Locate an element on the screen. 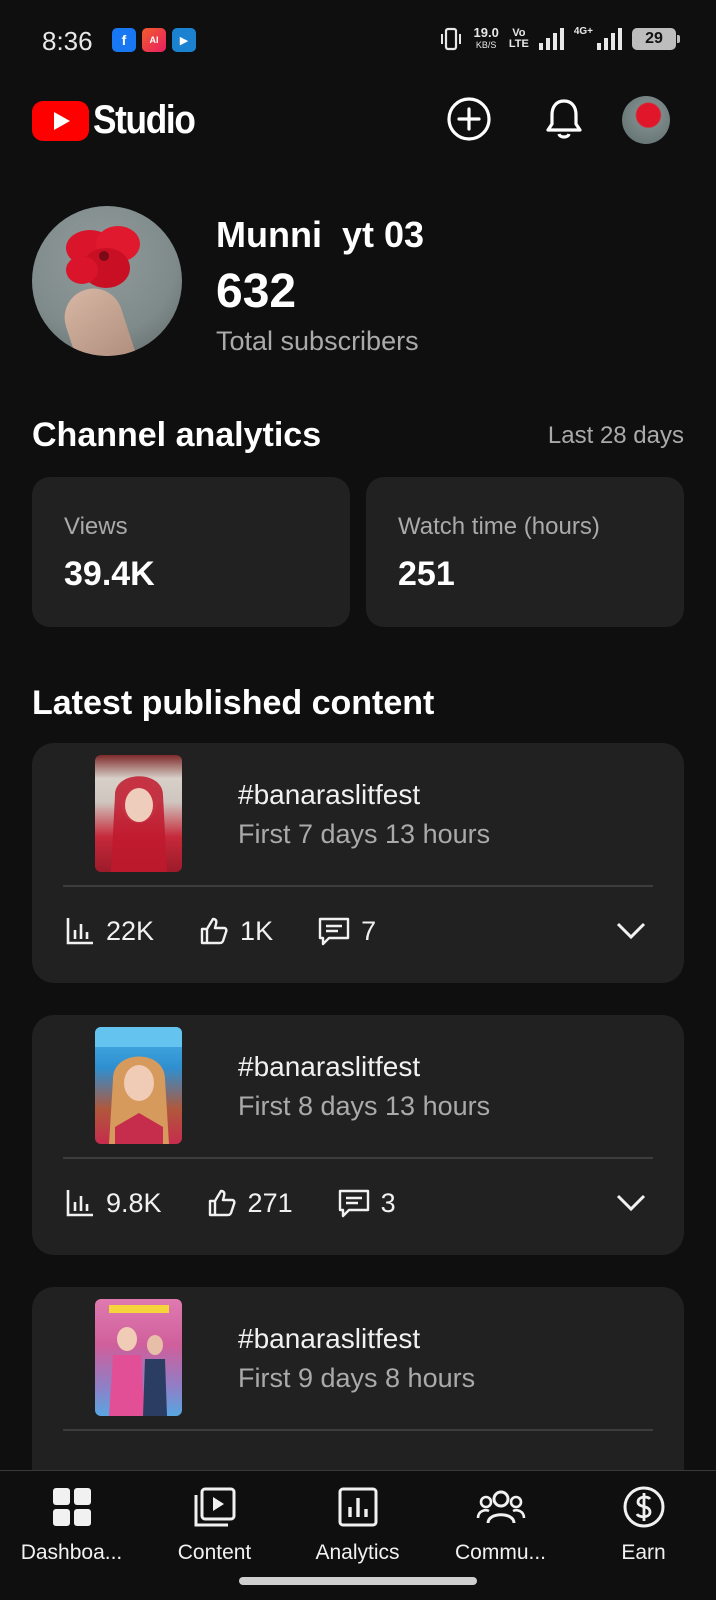 The width and height of the screenshot is (716, 1600). video-period: First 7 days 13 hours is located at coordinates (364, 834).